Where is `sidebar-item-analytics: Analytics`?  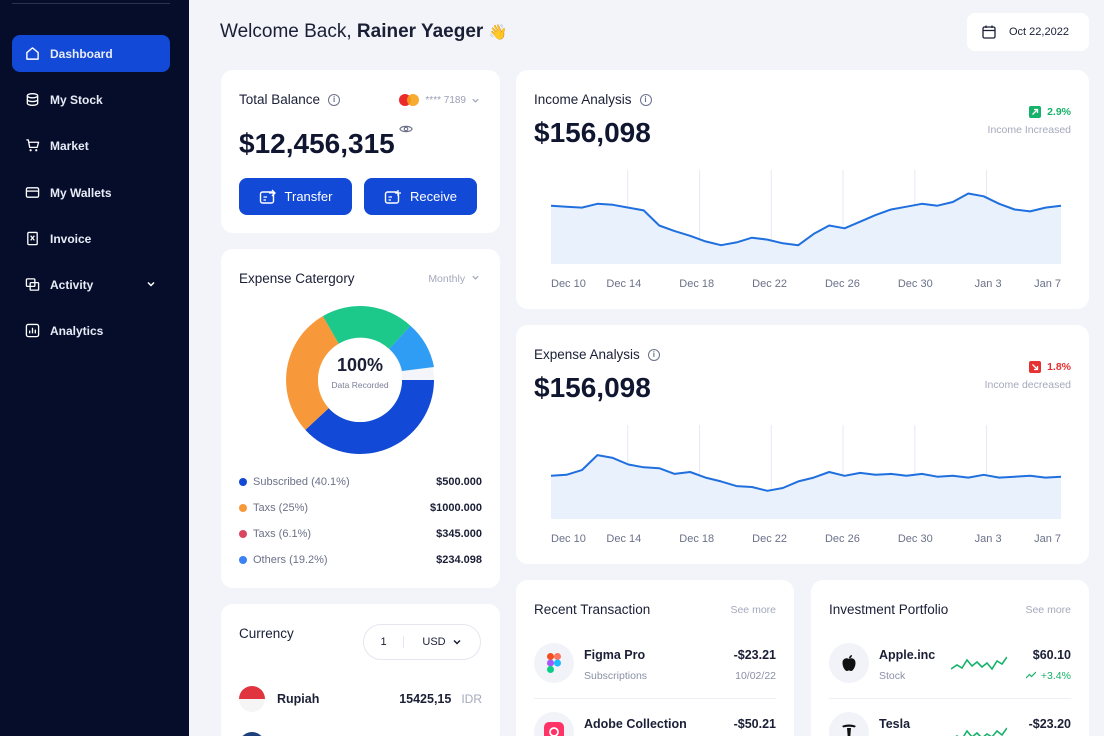 sidebar-item-analytics: Analytics is located at coordinates (91, 330).